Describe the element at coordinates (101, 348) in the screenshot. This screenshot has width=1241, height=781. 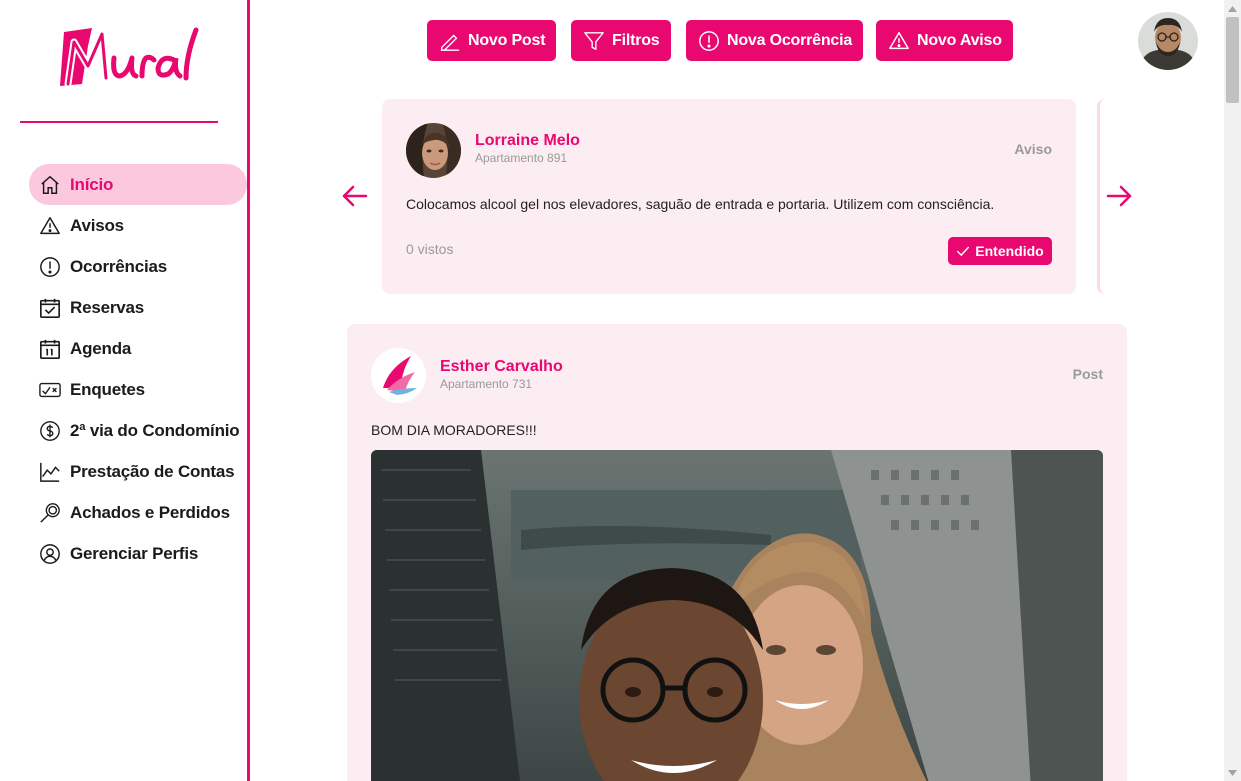
I see `sidebar-item-label: Agenda` at that location.